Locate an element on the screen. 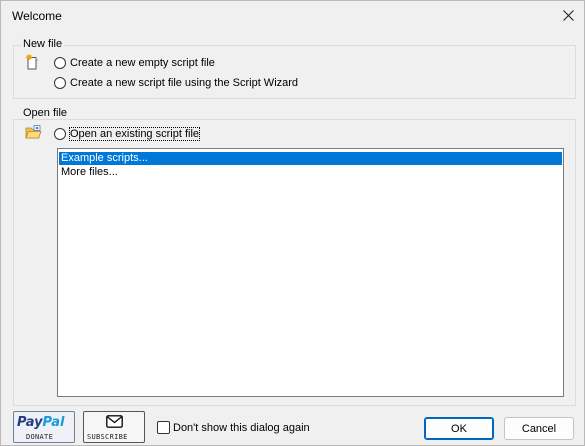 This screenshot has height=446, width=585. checkbox-box is located at coordinates (163, 427).